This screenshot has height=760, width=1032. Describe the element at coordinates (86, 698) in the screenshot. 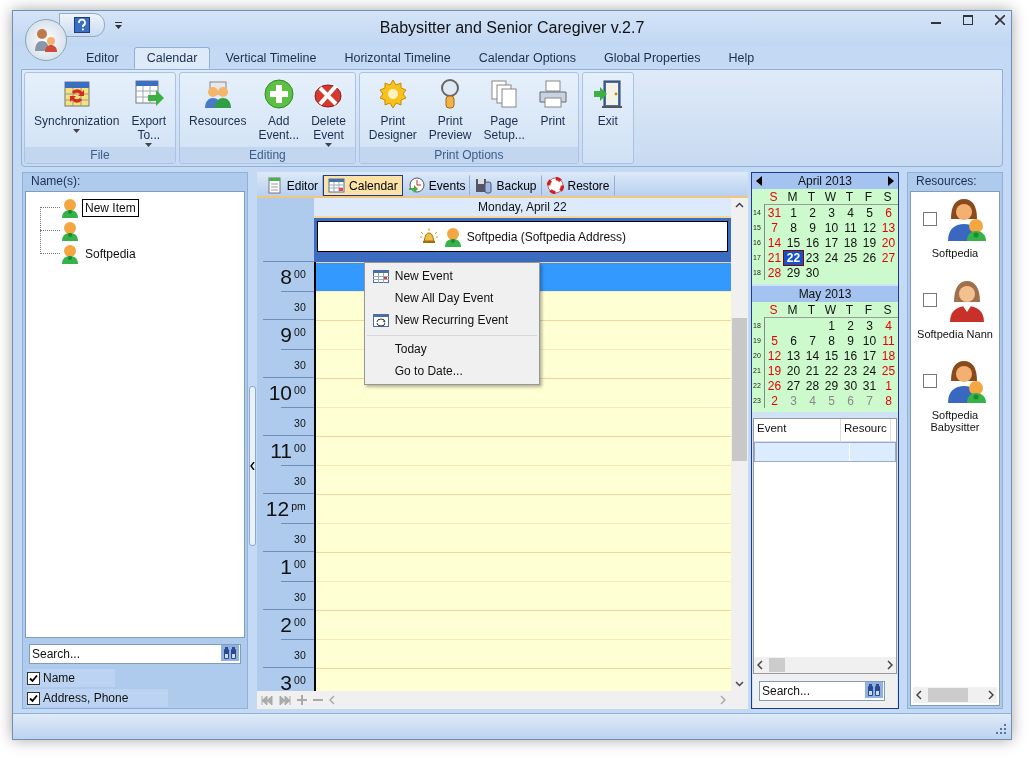

I see `checkbox-label: Address, Phone` at that location.